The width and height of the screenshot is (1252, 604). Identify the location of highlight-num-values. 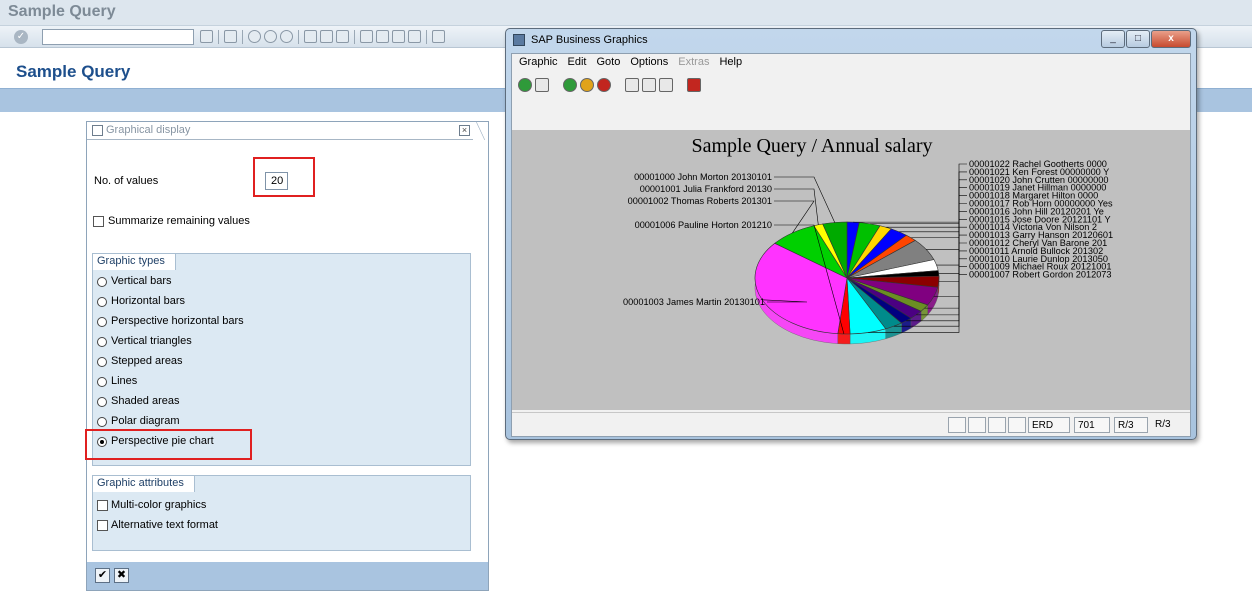
(284, 177).